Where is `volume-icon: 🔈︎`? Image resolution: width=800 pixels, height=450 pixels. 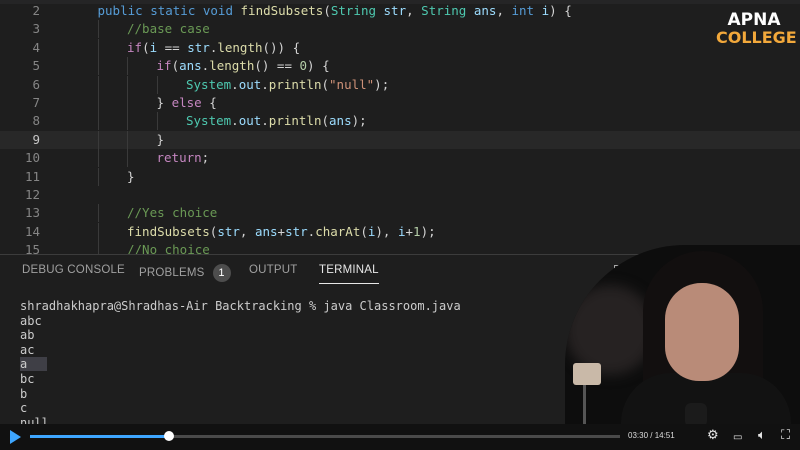
volume-icon: 🔈︎ is located at coordinates (762, 436).